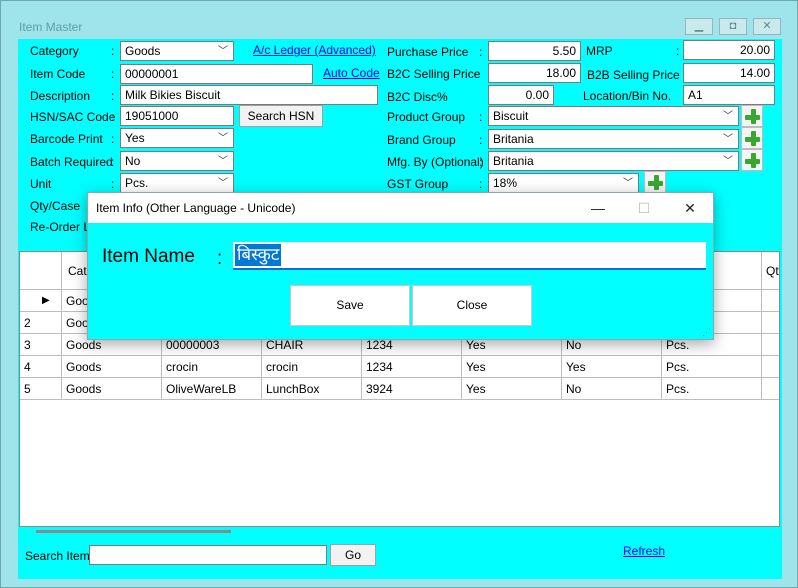  What do you see at coordinates (511, 116) in the screenshot?
I see `product-group-value: Biscuit` at bounding box center [511, 116].